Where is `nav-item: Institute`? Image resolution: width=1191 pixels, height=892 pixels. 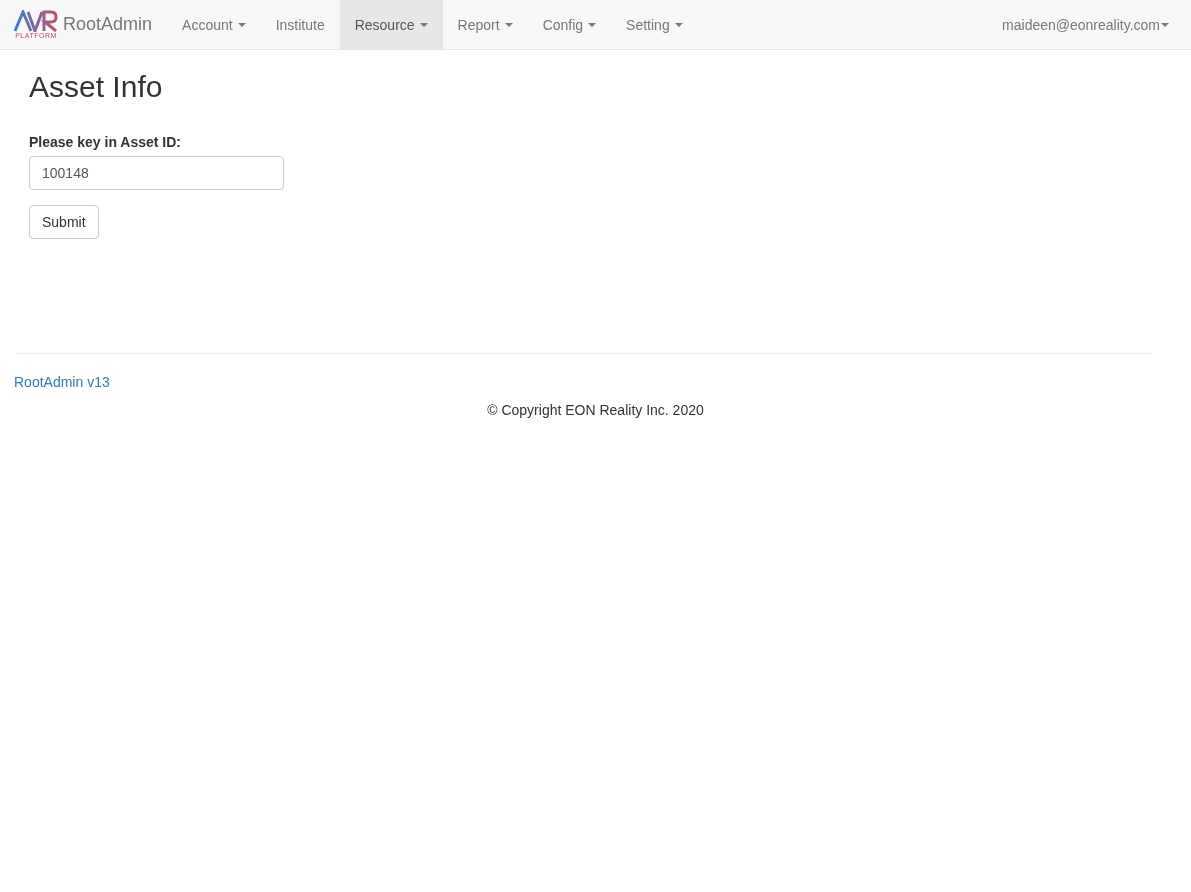 nav-item: Institute is located at coordinates (300, 24).